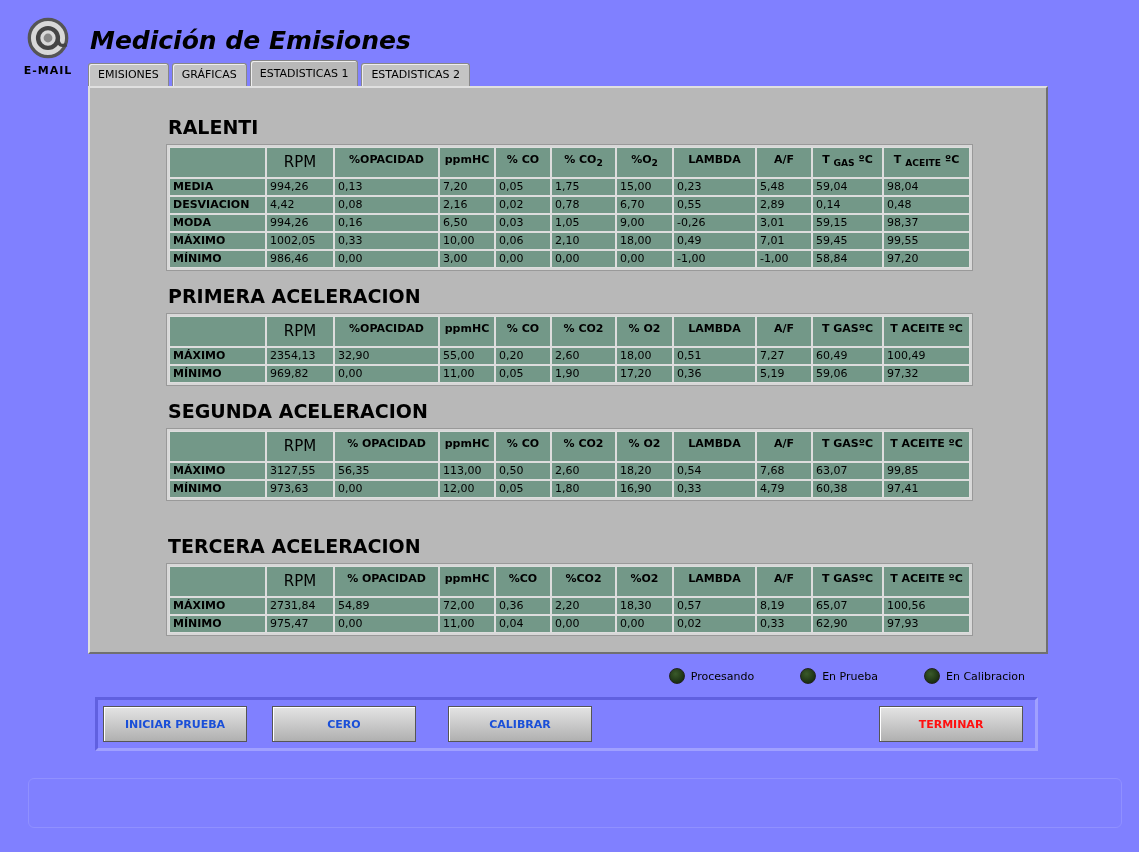  What do you see at coordinates (128, 74) in the screenshot?
I see `tab: EMISIONES` at bounding box center [128, 74].